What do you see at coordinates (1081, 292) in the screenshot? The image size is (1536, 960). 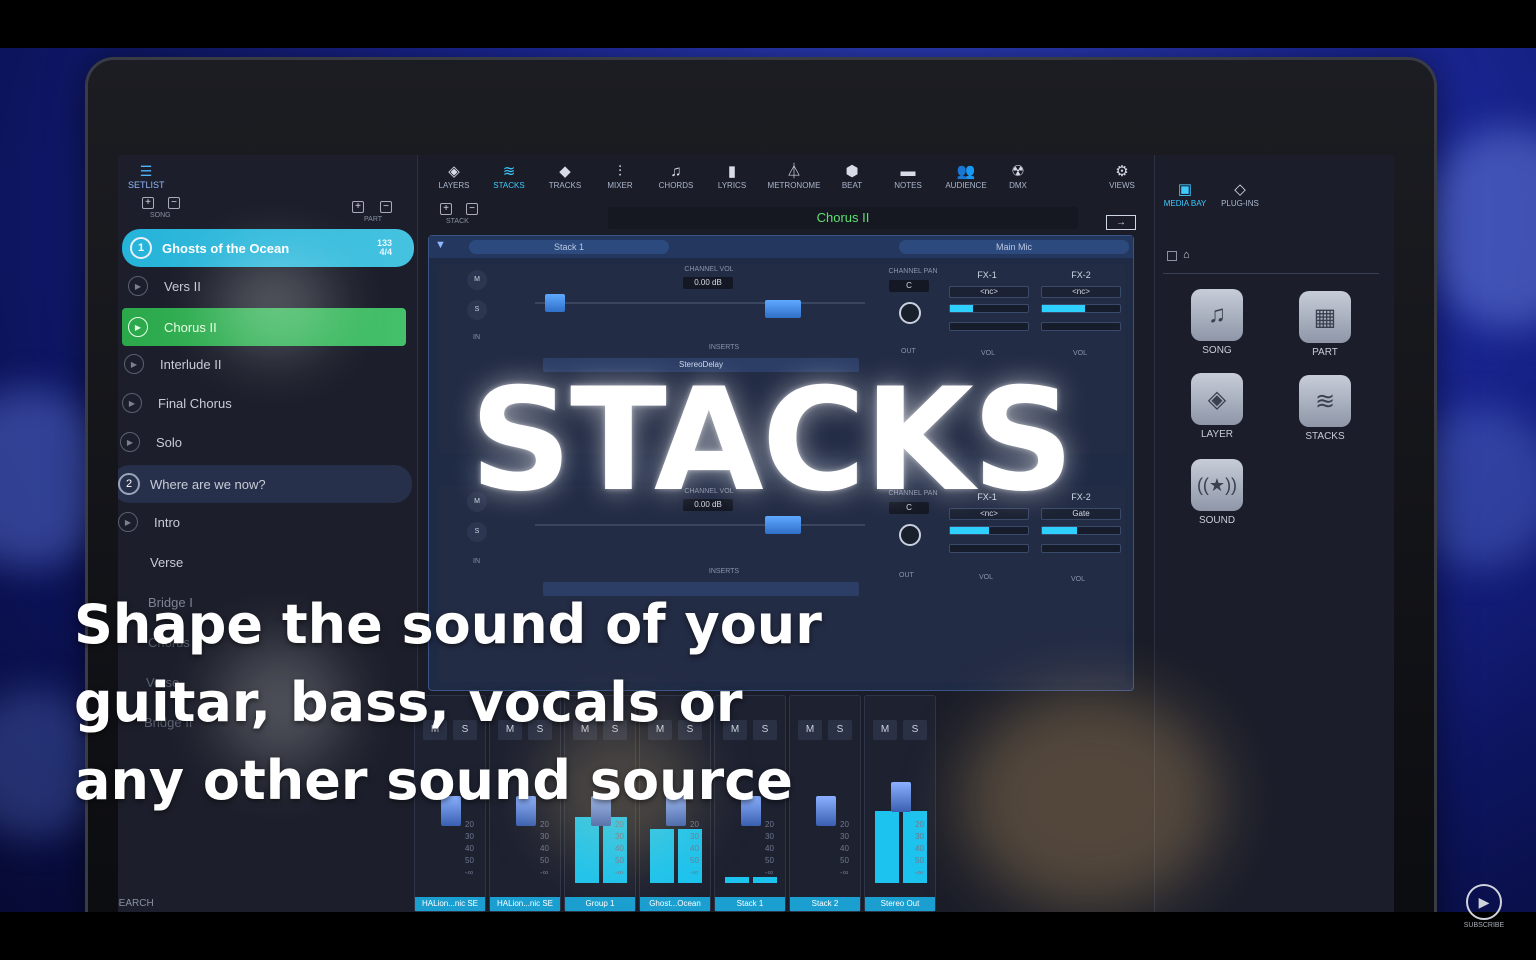 I see `fx2-send: <nc>` at bounding box center [1081, 292].